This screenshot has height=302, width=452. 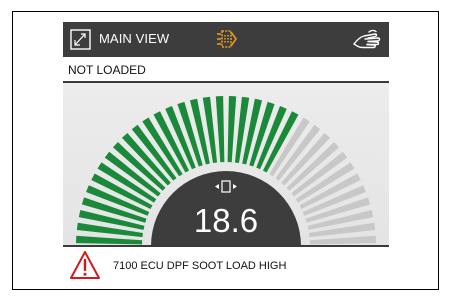 I want to click on header-bar: MAIN VIEW, so click(x=226, y=39).